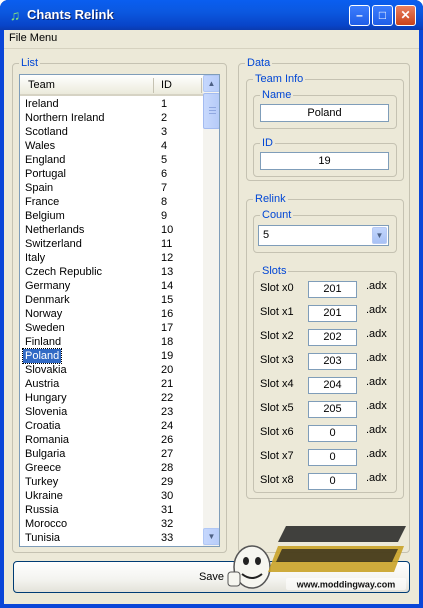 Image resolution: width=423 pixels, height=608 pixels. Describe the element at coordinates (111, 272) in the screenshot. I see `list-item: Czech Republic 13` at that location.